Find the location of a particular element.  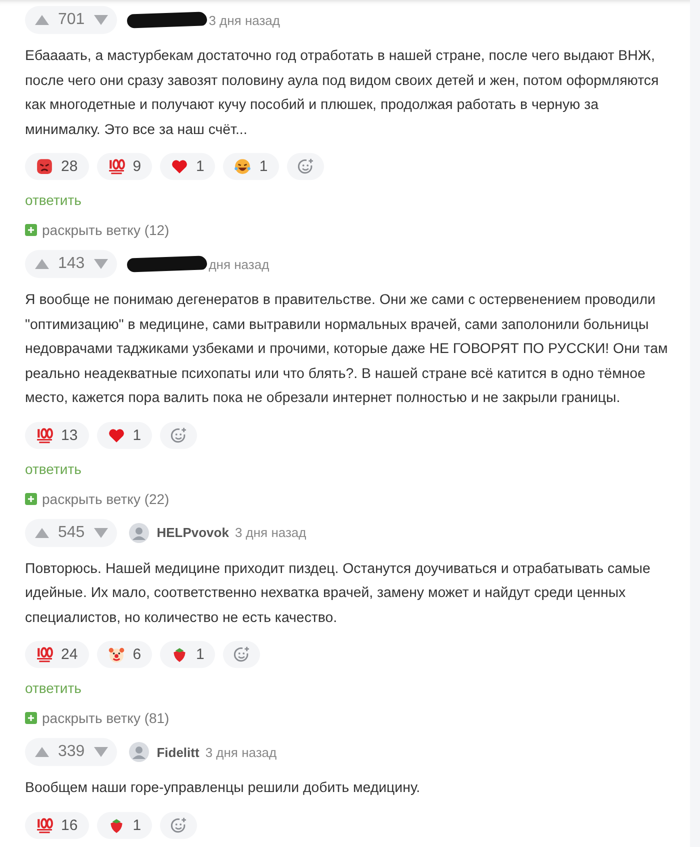

reaction-button: 24 is located at coordinates (57, 654).